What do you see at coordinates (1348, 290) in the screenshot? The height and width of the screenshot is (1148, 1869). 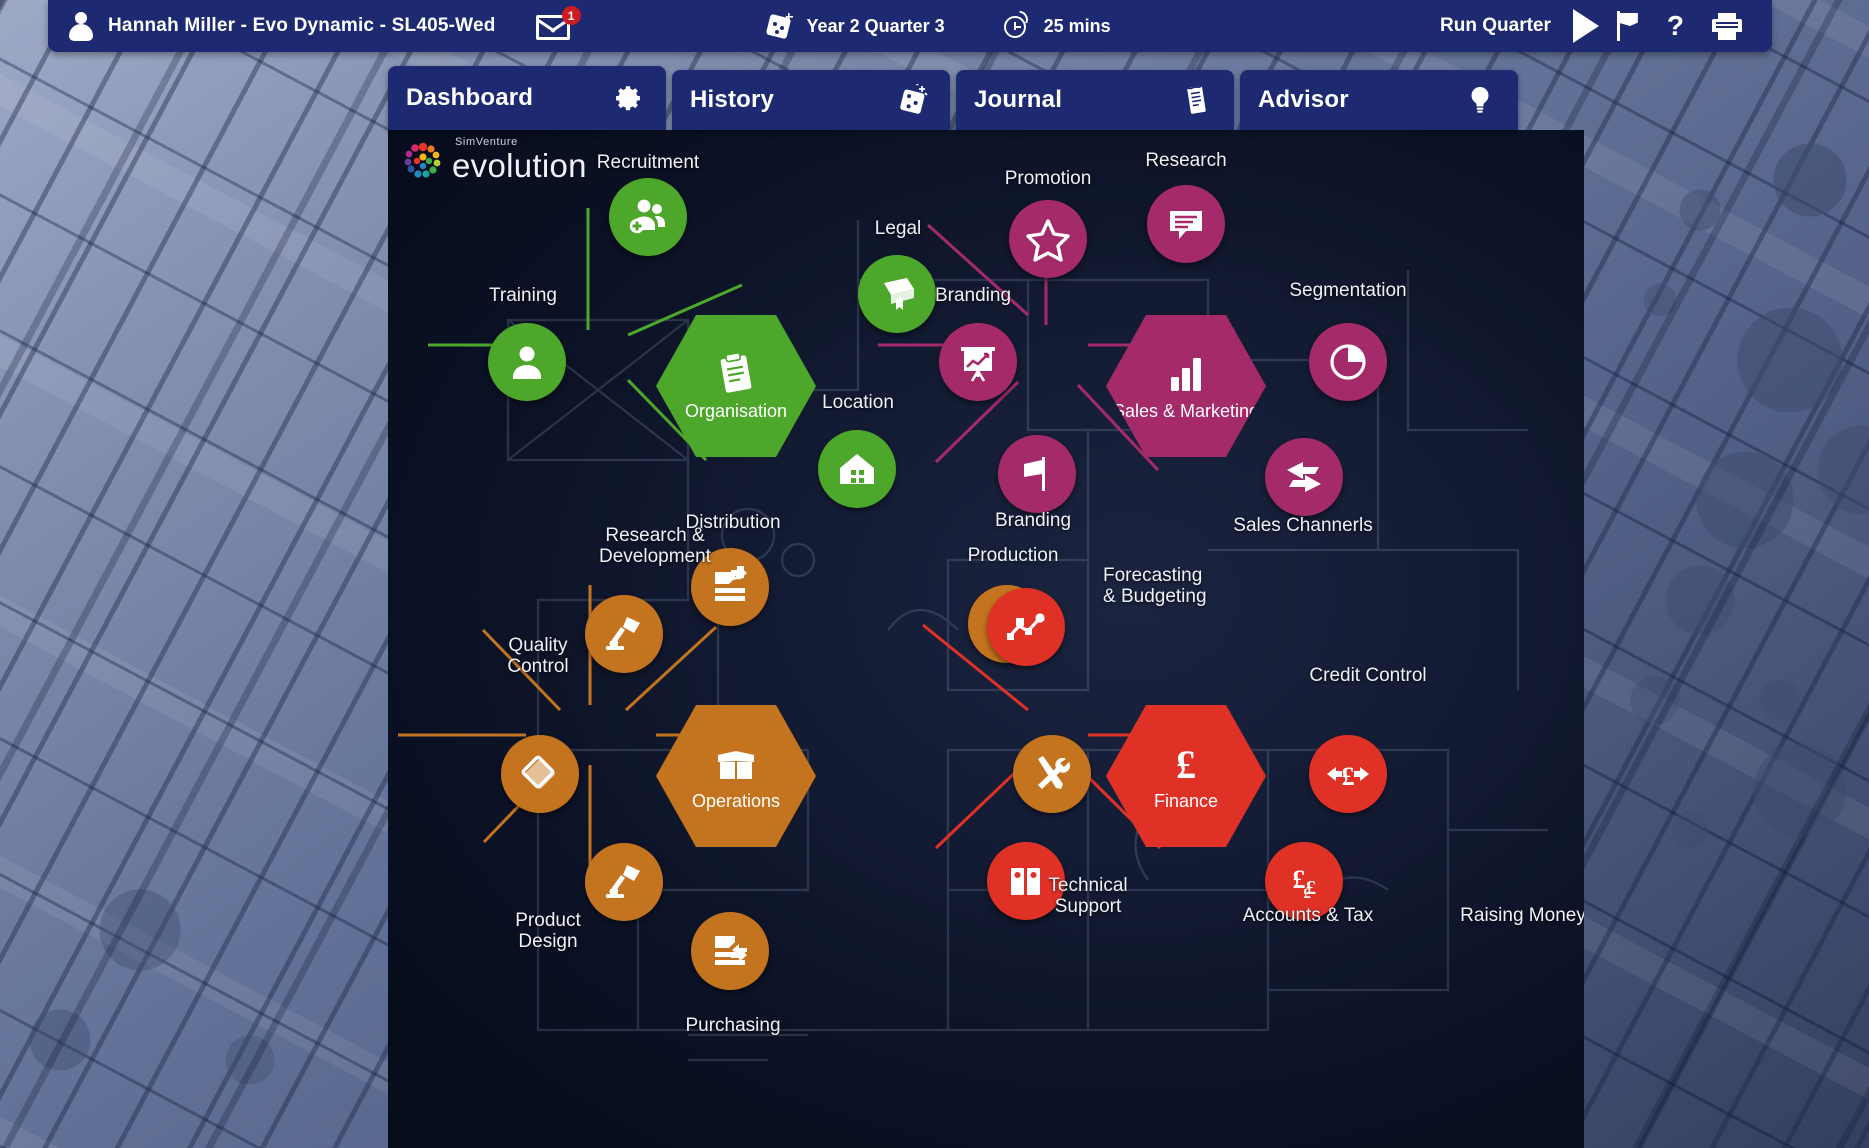 I see `node-label-segmentation: Segmentation` at bounding box center [1348, 290].